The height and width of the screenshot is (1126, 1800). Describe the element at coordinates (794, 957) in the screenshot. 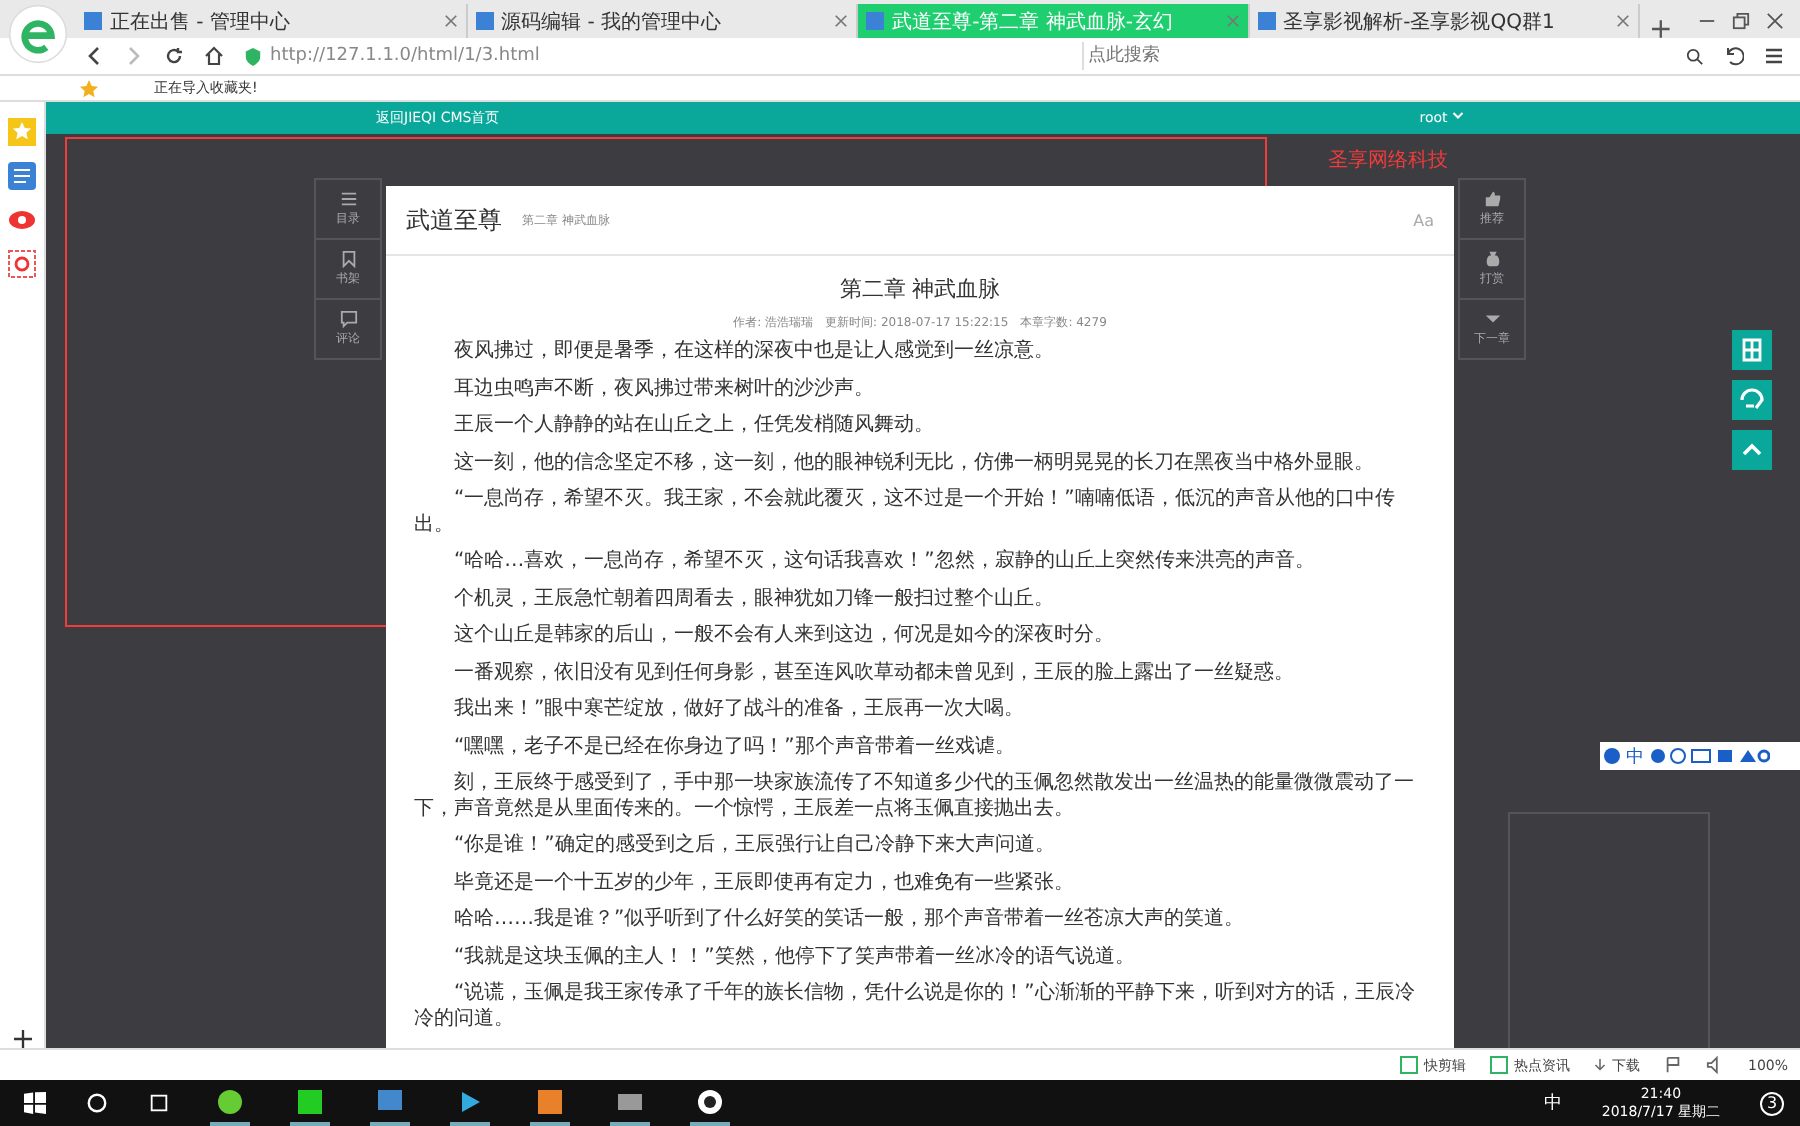

I see `paragraph: “我就是这块玉佩的主人！！”笑然，他停下了笑声带着一丝冰冷的语气说道。` at that location.